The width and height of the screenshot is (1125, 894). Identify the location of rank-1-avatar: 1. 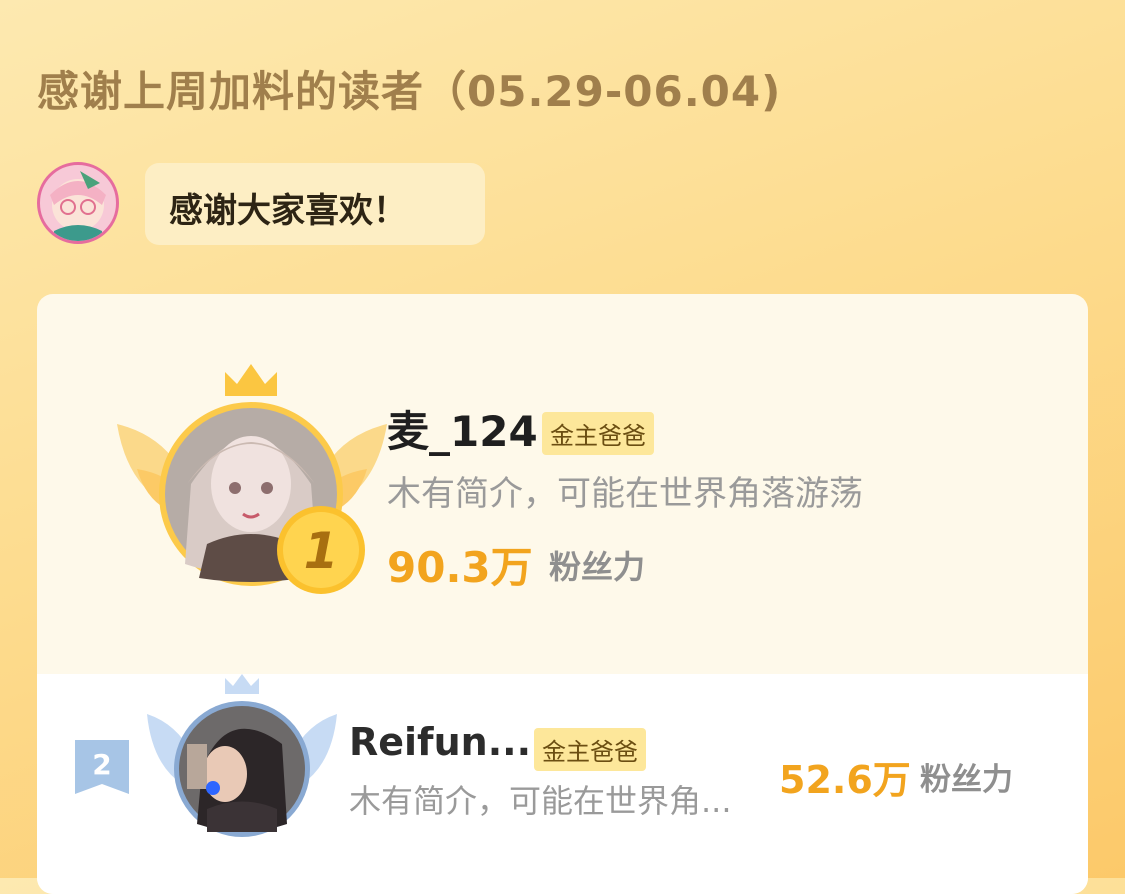
(252, 484).